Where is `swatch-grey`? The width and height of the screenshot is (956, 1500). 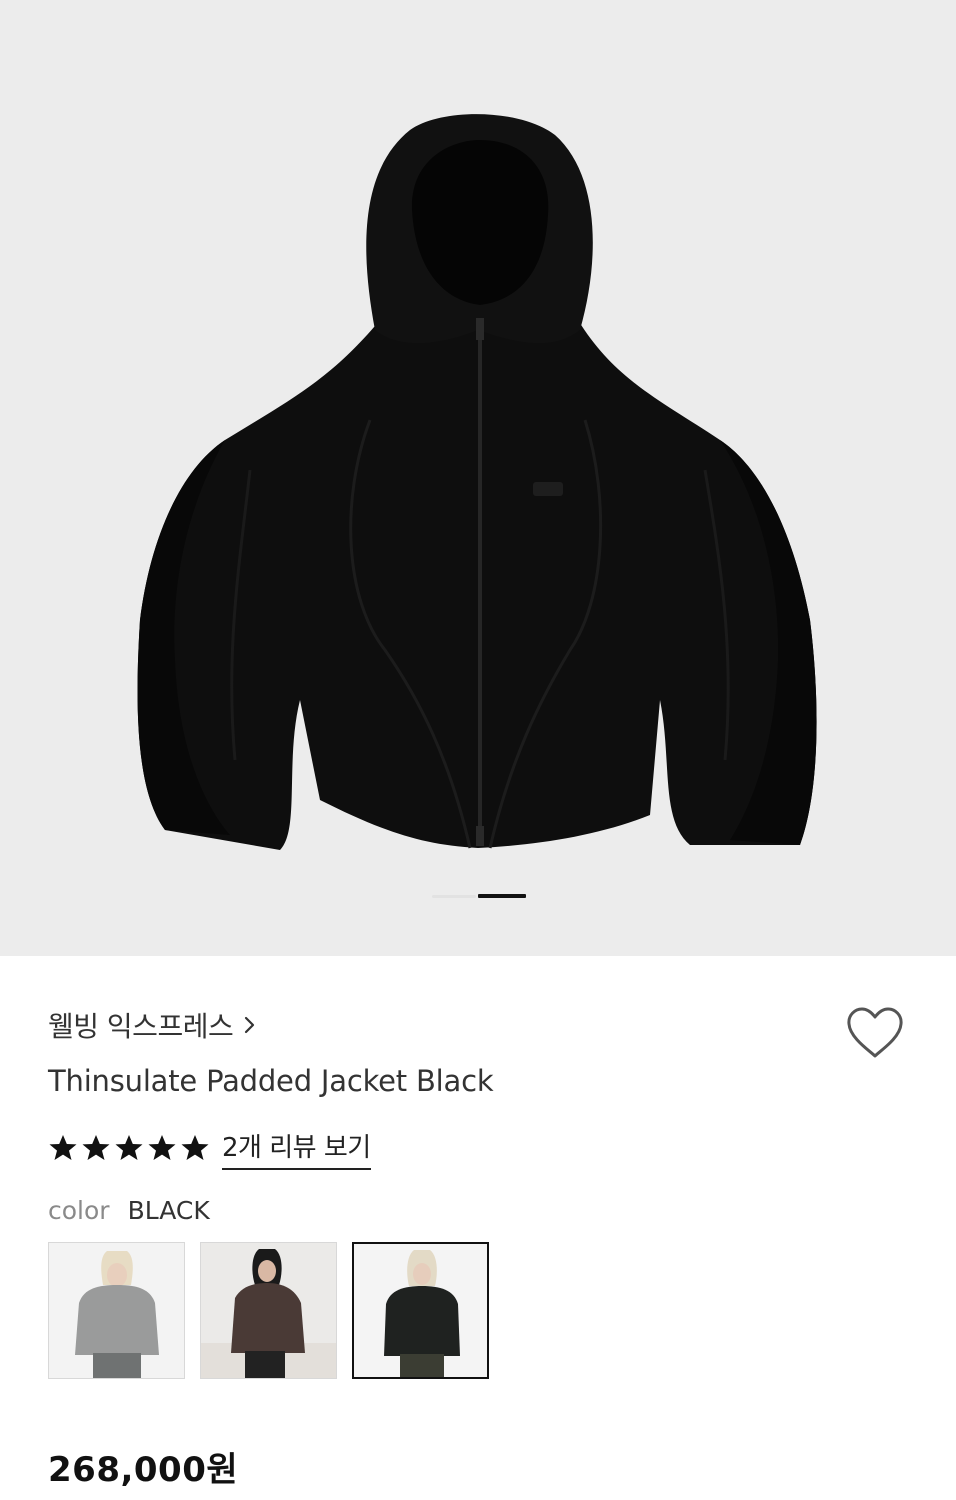 swatch-grey is located at coordinates (116, 1310).